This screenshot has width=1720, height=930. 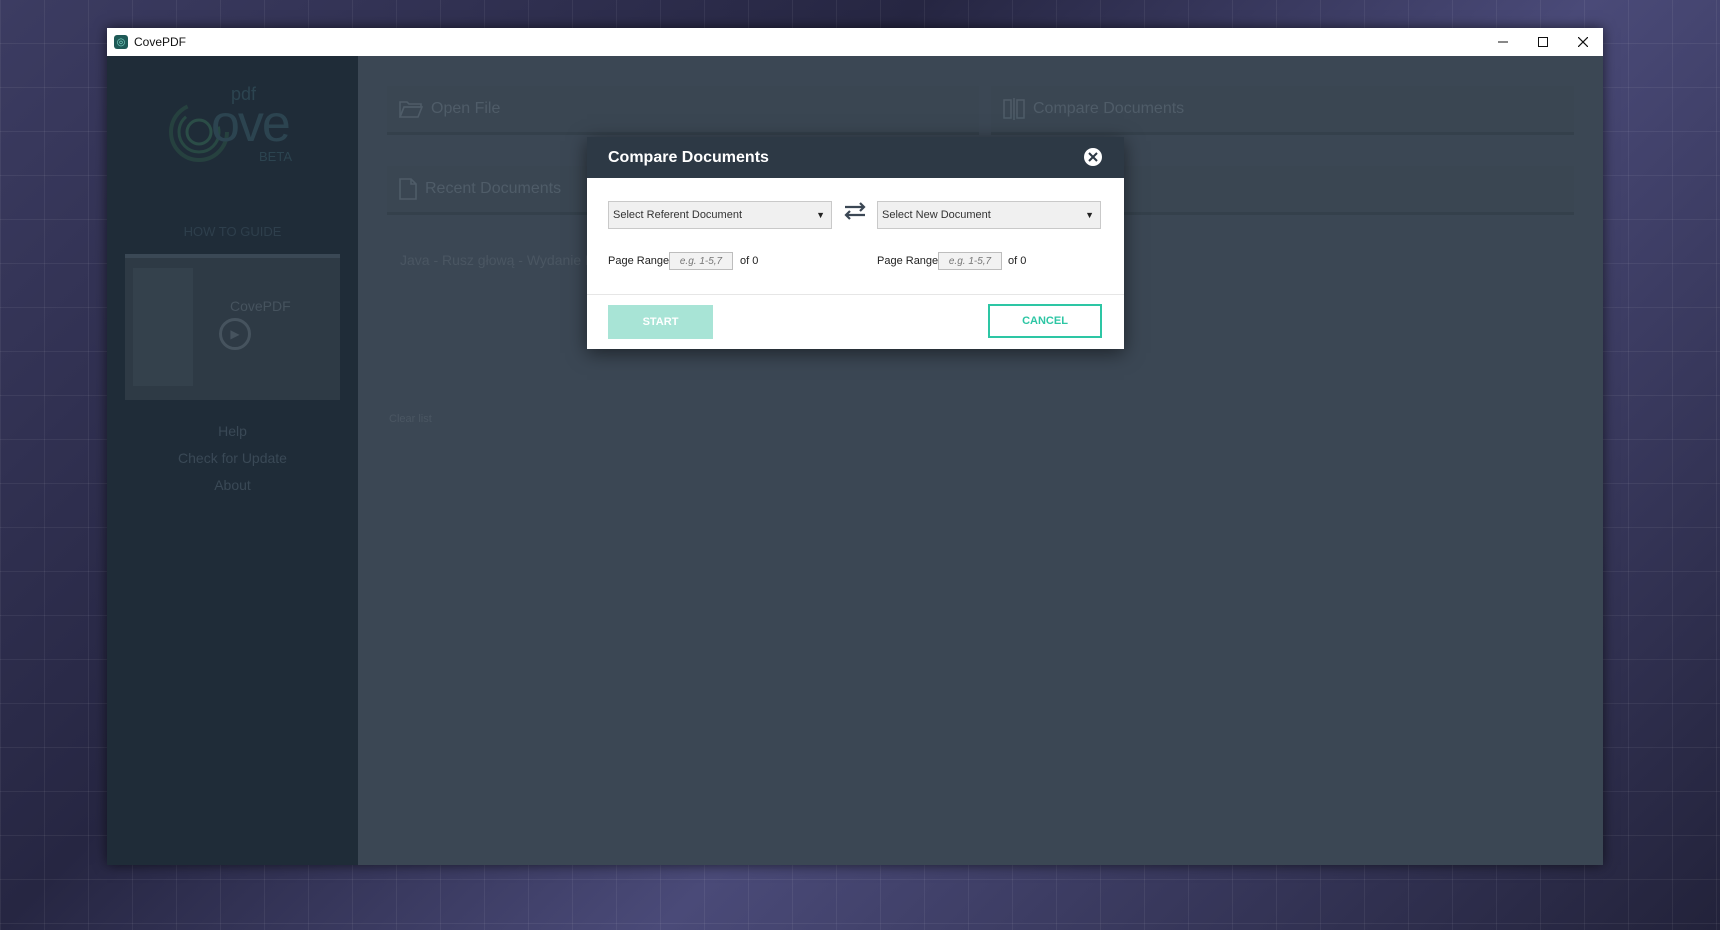 What do you see at coordinates (660, 322) in the screenshot?
I see `start-button: START` at bounding box center [660, 322].